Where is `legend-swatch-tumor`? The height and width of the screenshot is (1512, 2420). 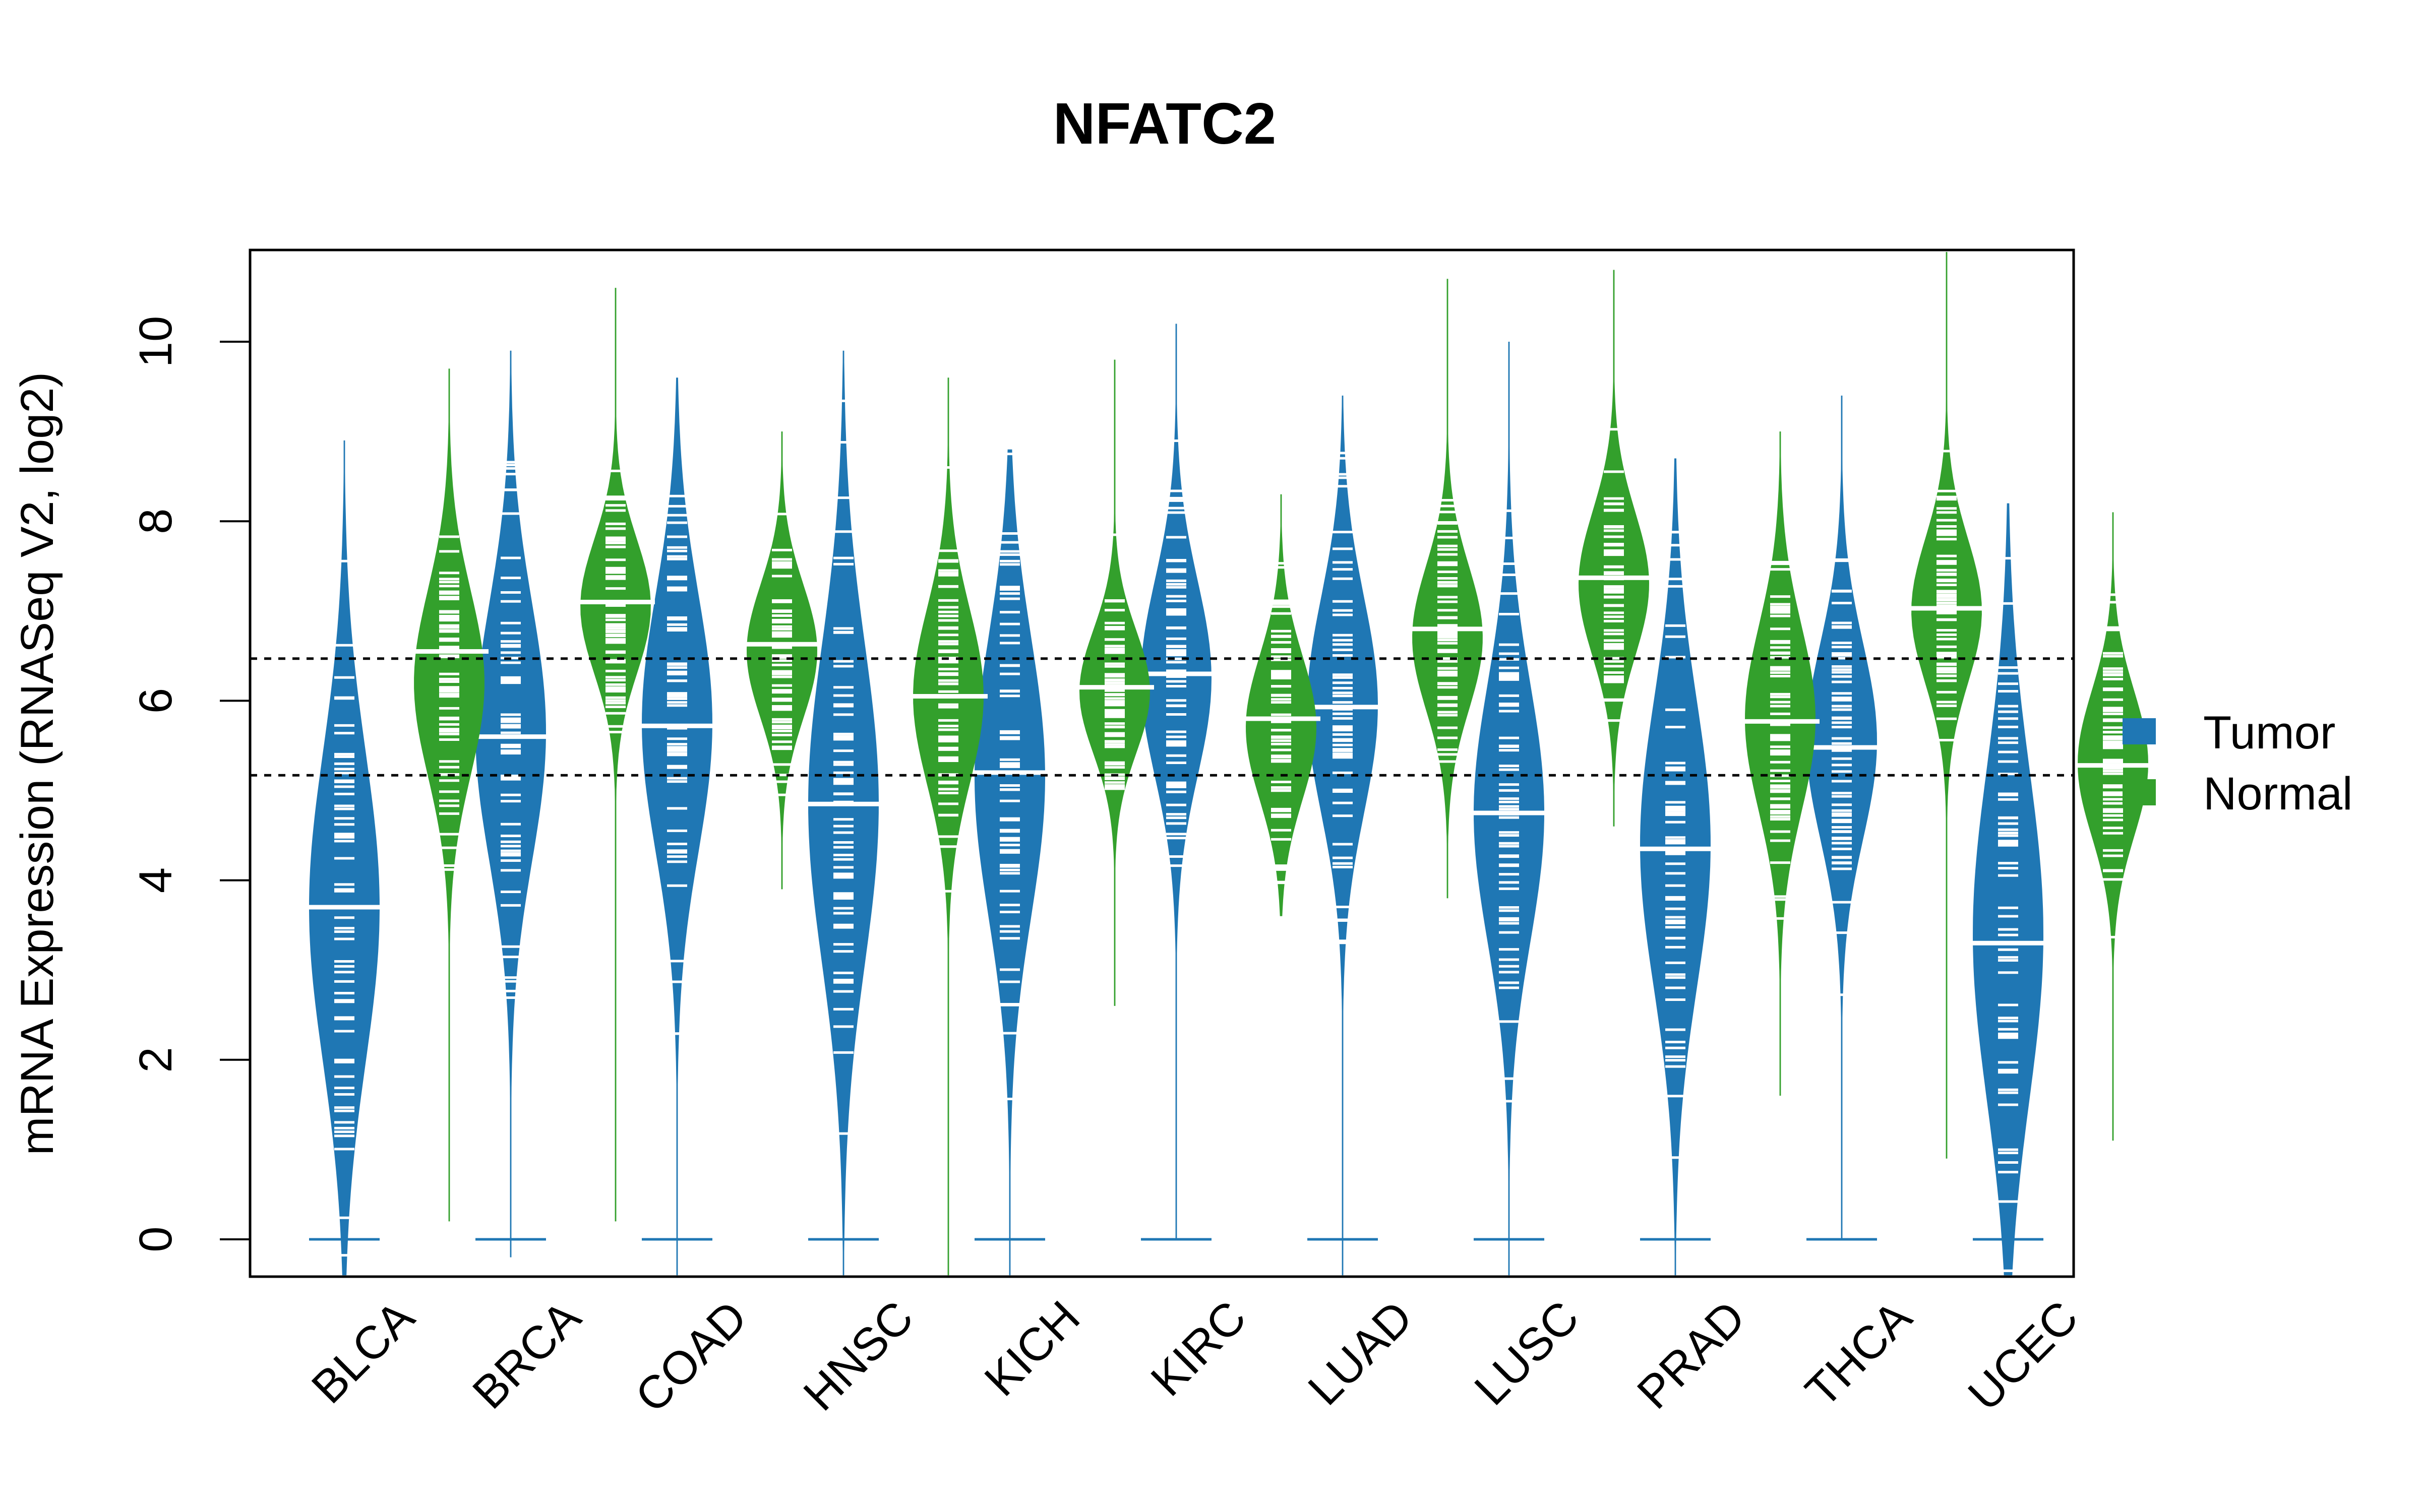 legend-swatch-tumor is located at coordinates (2139, 731).